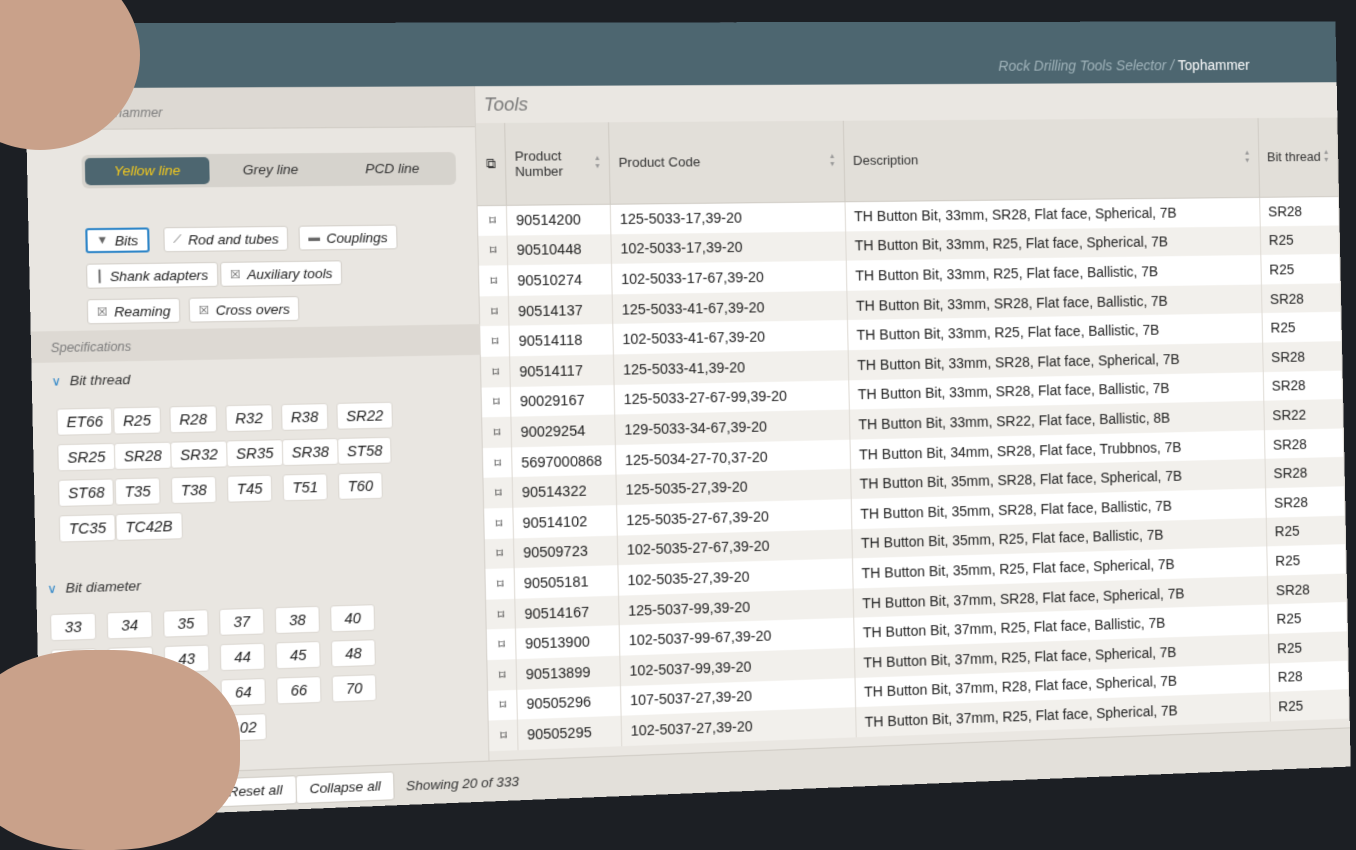  Describe the element at coordinates (298, 655) in the screenshot. I see `bit-diameter-chip: 45` at that location.